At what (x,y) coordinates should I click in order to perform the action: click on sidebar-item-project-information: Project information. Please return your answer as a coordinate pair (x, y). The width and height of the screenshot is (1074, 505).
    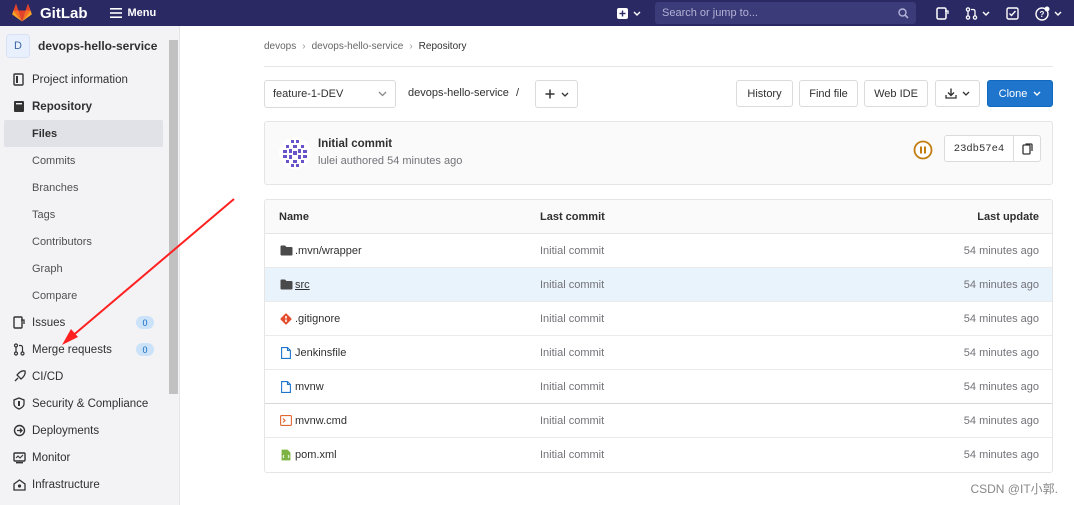
    Looking at the image, I should click on (89, 79).